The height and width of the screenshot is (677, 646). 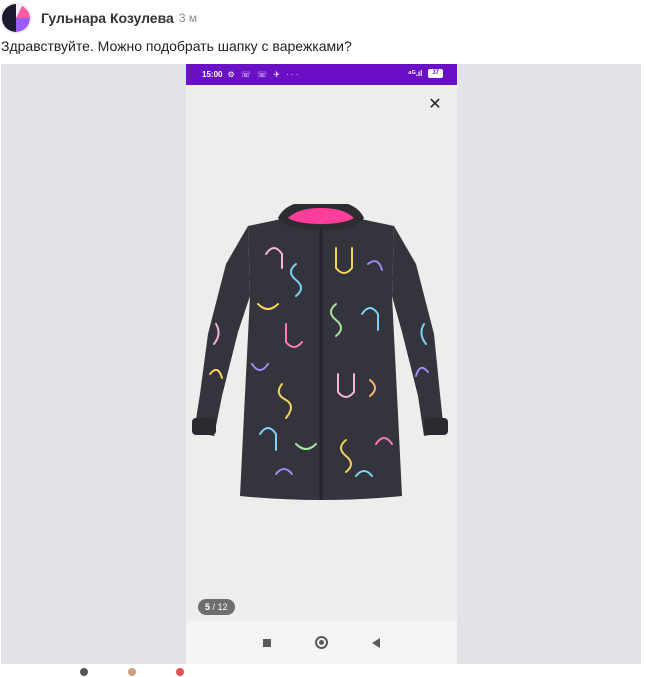 I want to click on signal-icon: ⁴ᴳ.ıl, so click(x=415, y=73).